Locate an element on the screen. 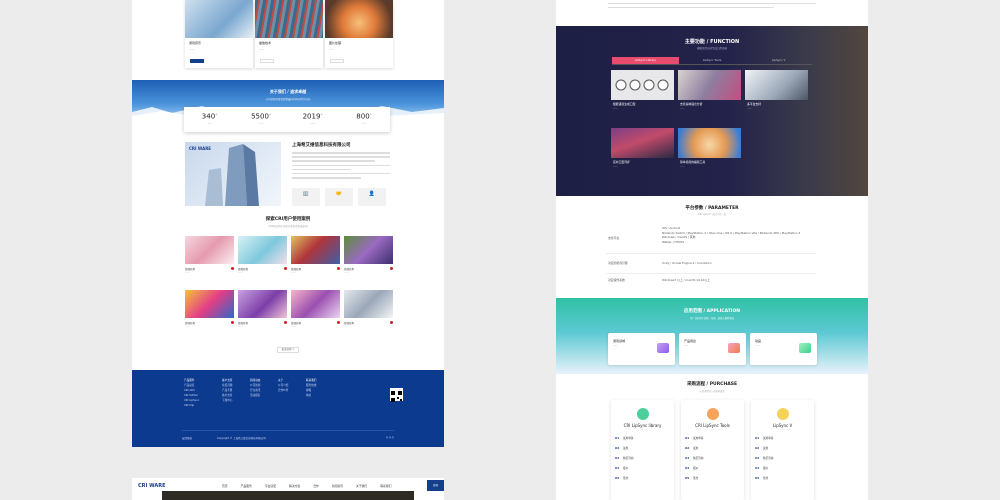 The height and width of the screenshot is (500, 1000). footer-link: 行业资讯 is located at coordinates (255, 390).